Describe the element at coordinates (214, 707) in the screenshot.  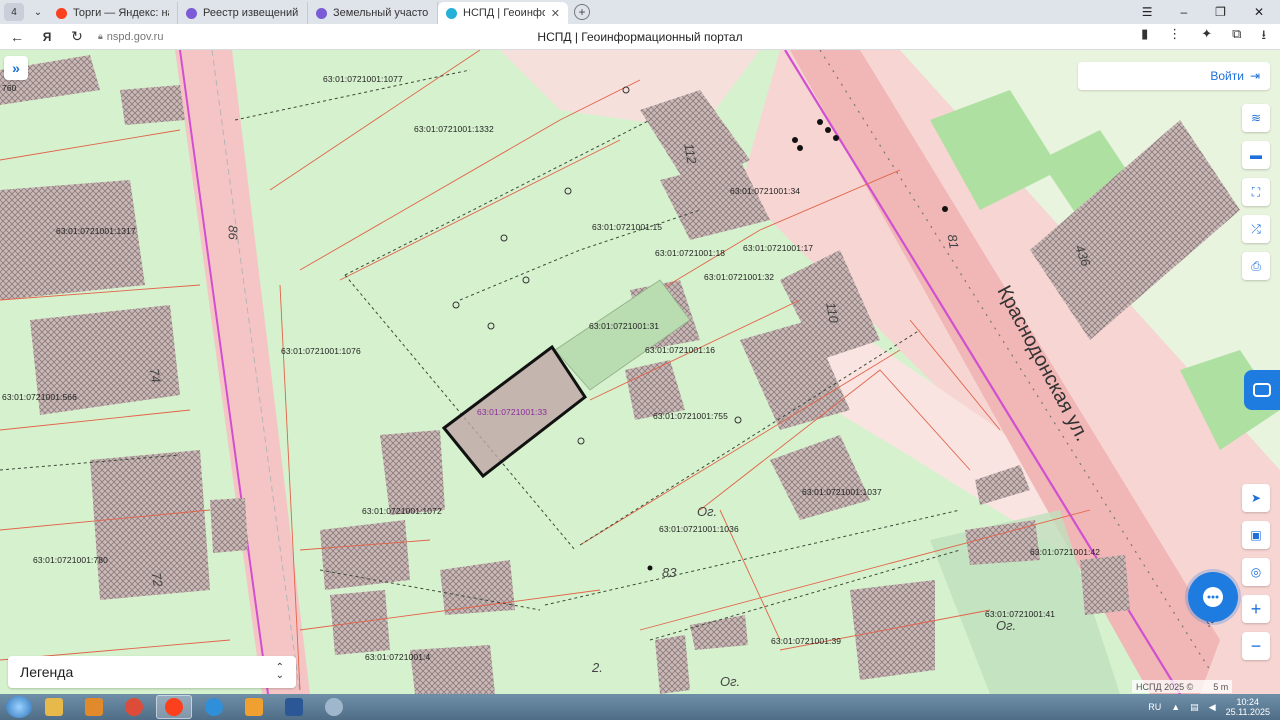
I see `ie-app-icon` at that location.